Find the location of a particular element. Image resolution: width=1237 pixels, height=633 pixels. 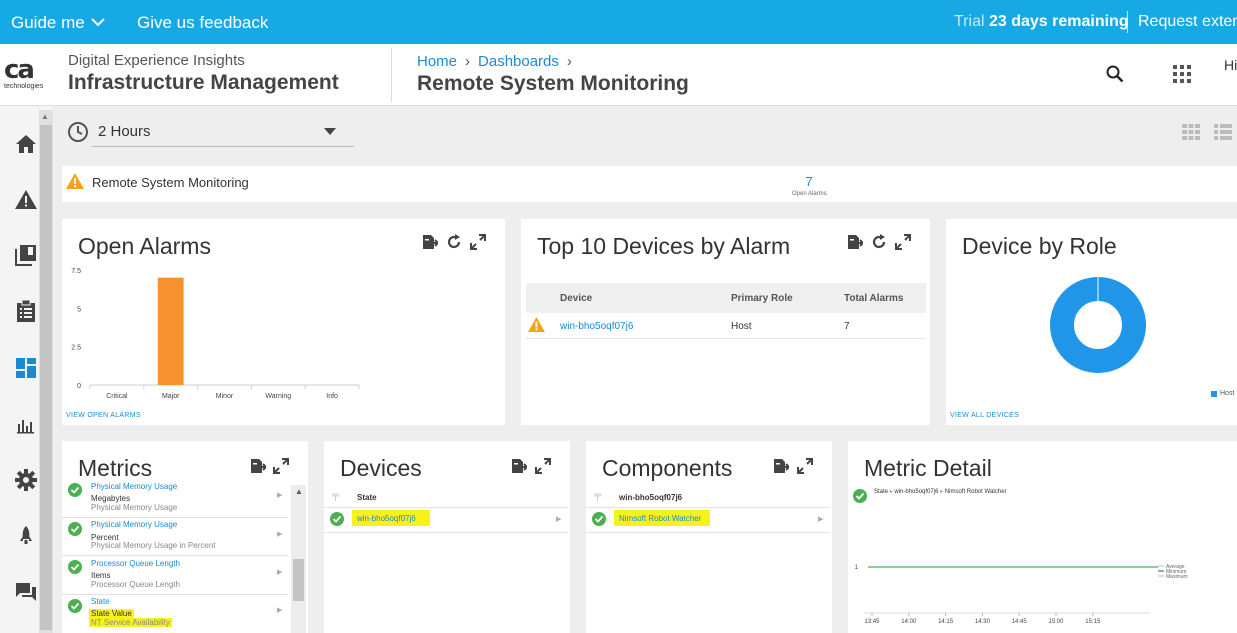

guide-me-button: Guide me is located at coordinates (48, 23).